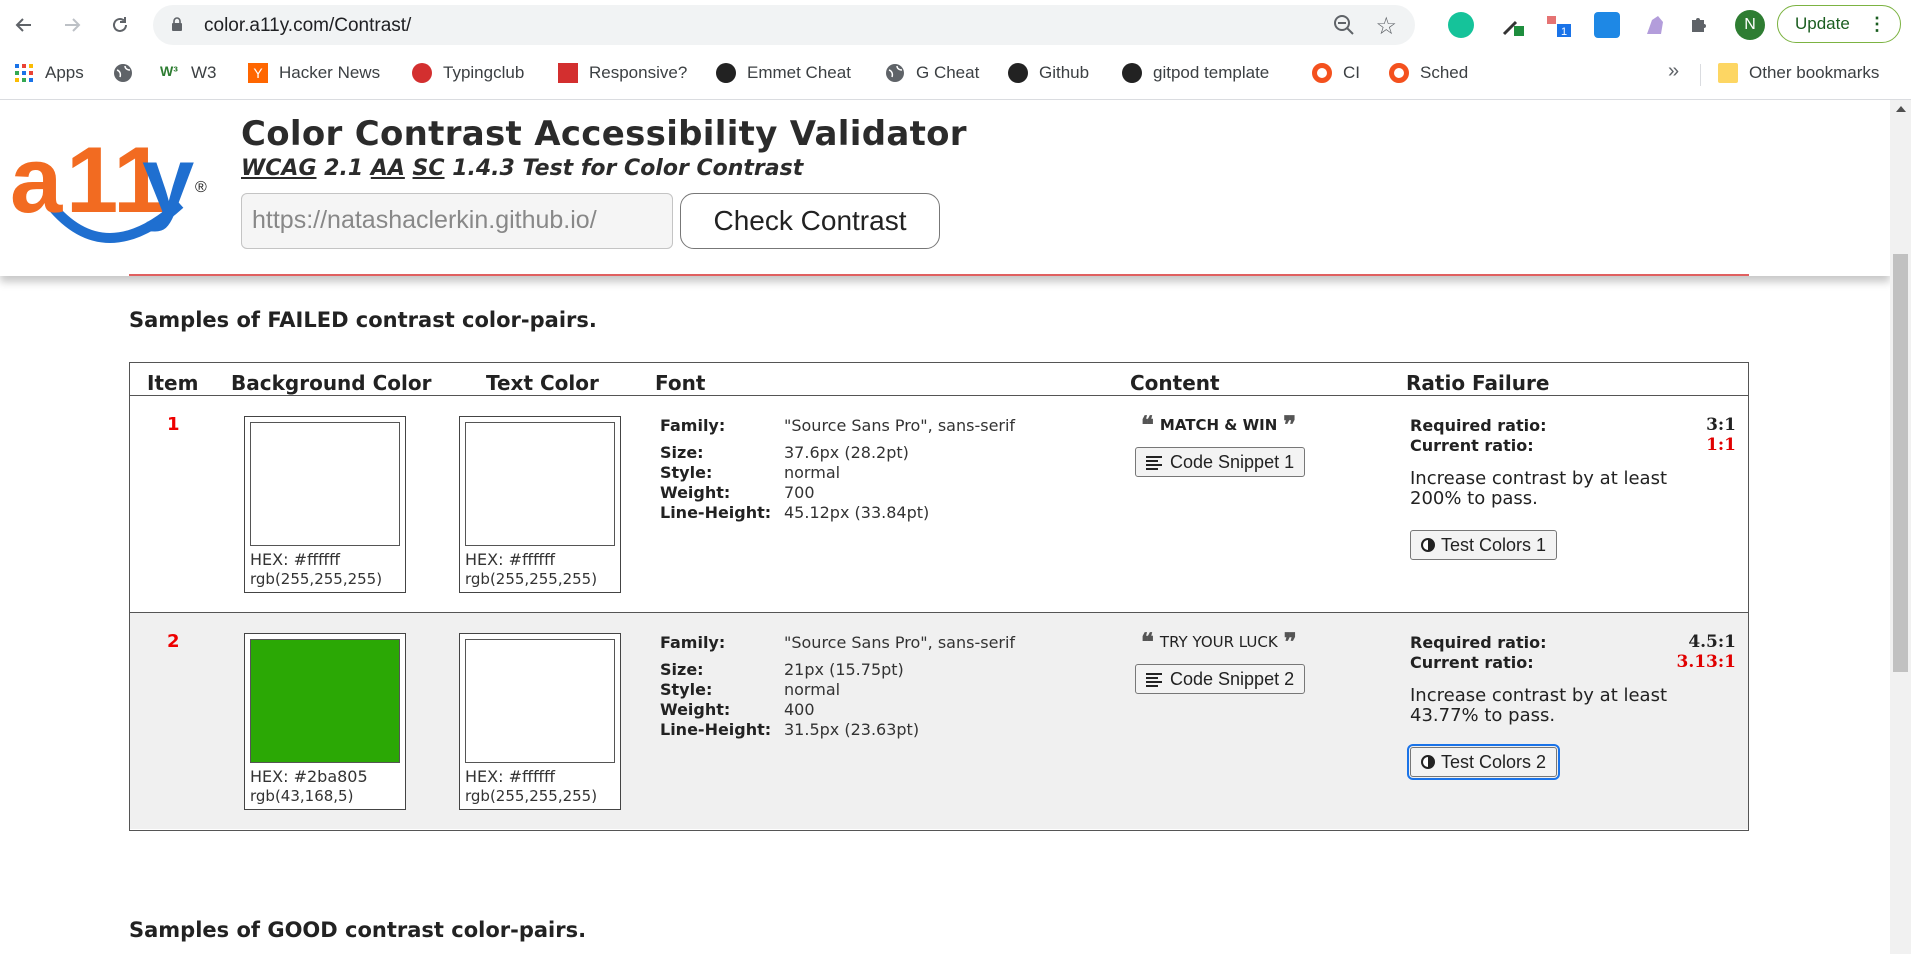 The height and width of the screenshot is (954, 1911). Describe the element at coordinates (120, 25) in the screenshot. I see `reload-icon` at that location.